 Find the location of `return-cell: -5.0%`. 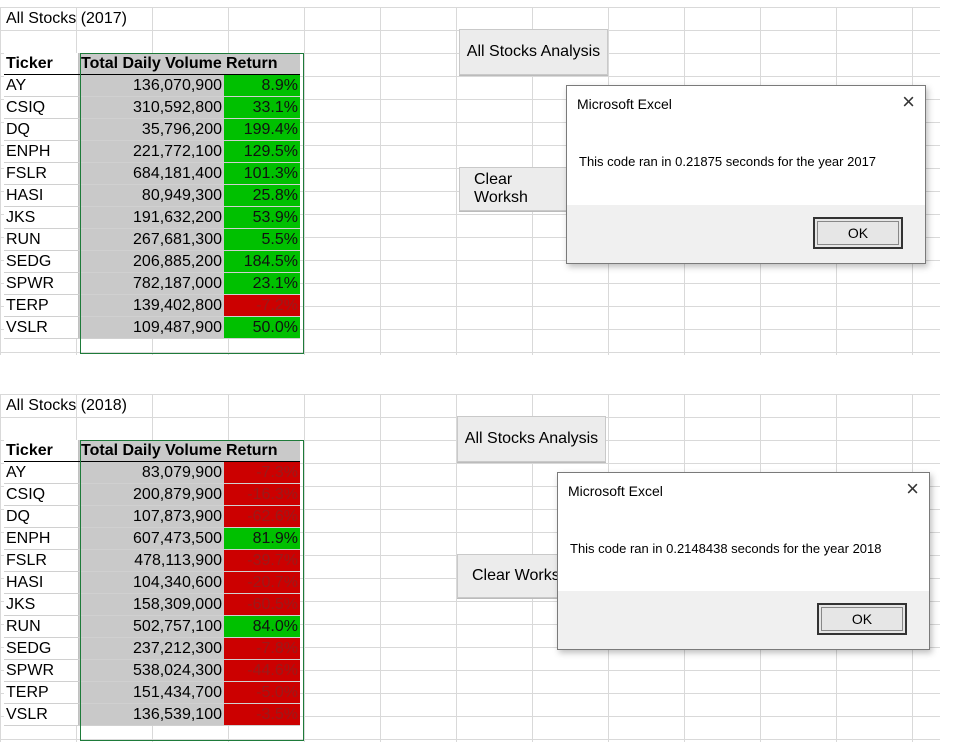

return-cell: -5.0% is located at coordinates (262, 692).